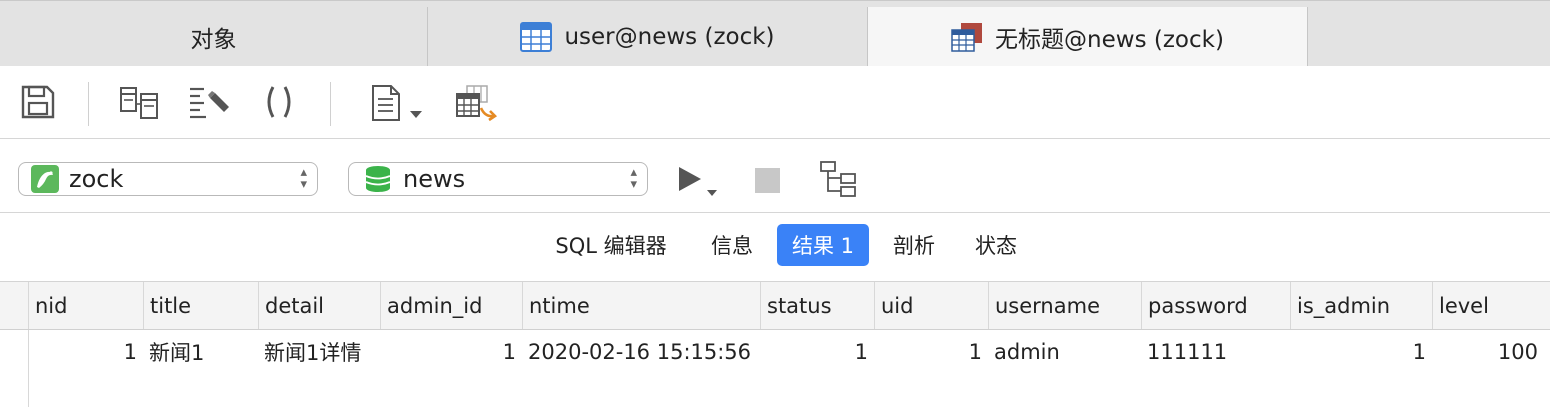 This screenshot has height=407, width=1550. Describe the element at coordinates (213, 40) in the screenshot. I see `tab-label: 对象` at that location.